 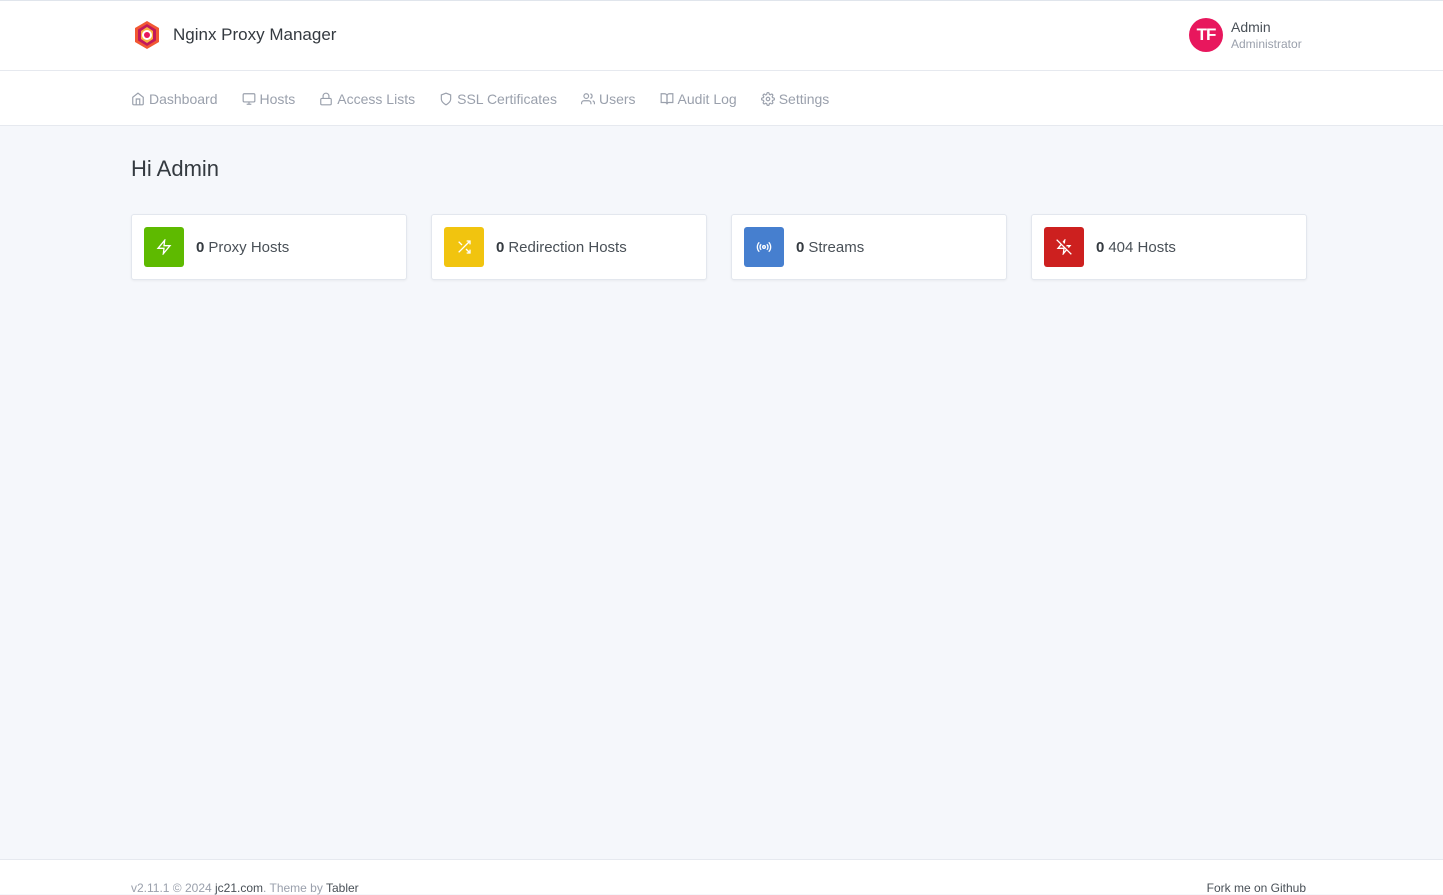 I want to click on zap-off-icon, so click(x=1064, y=247).